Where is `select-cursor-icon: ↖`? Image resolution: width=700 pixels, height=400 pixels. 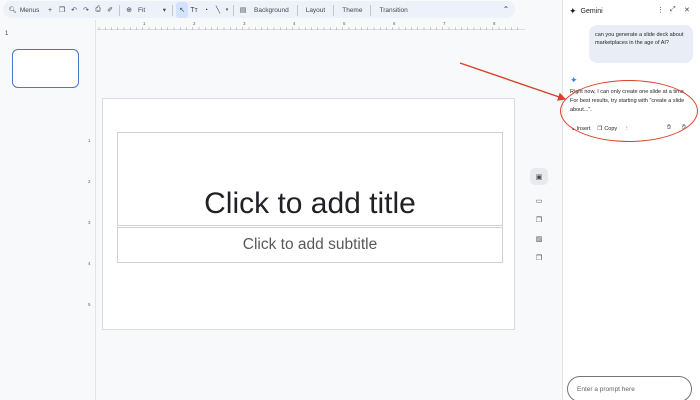
select-cursor-icon: ↖ is located at coordinates (182, 10).